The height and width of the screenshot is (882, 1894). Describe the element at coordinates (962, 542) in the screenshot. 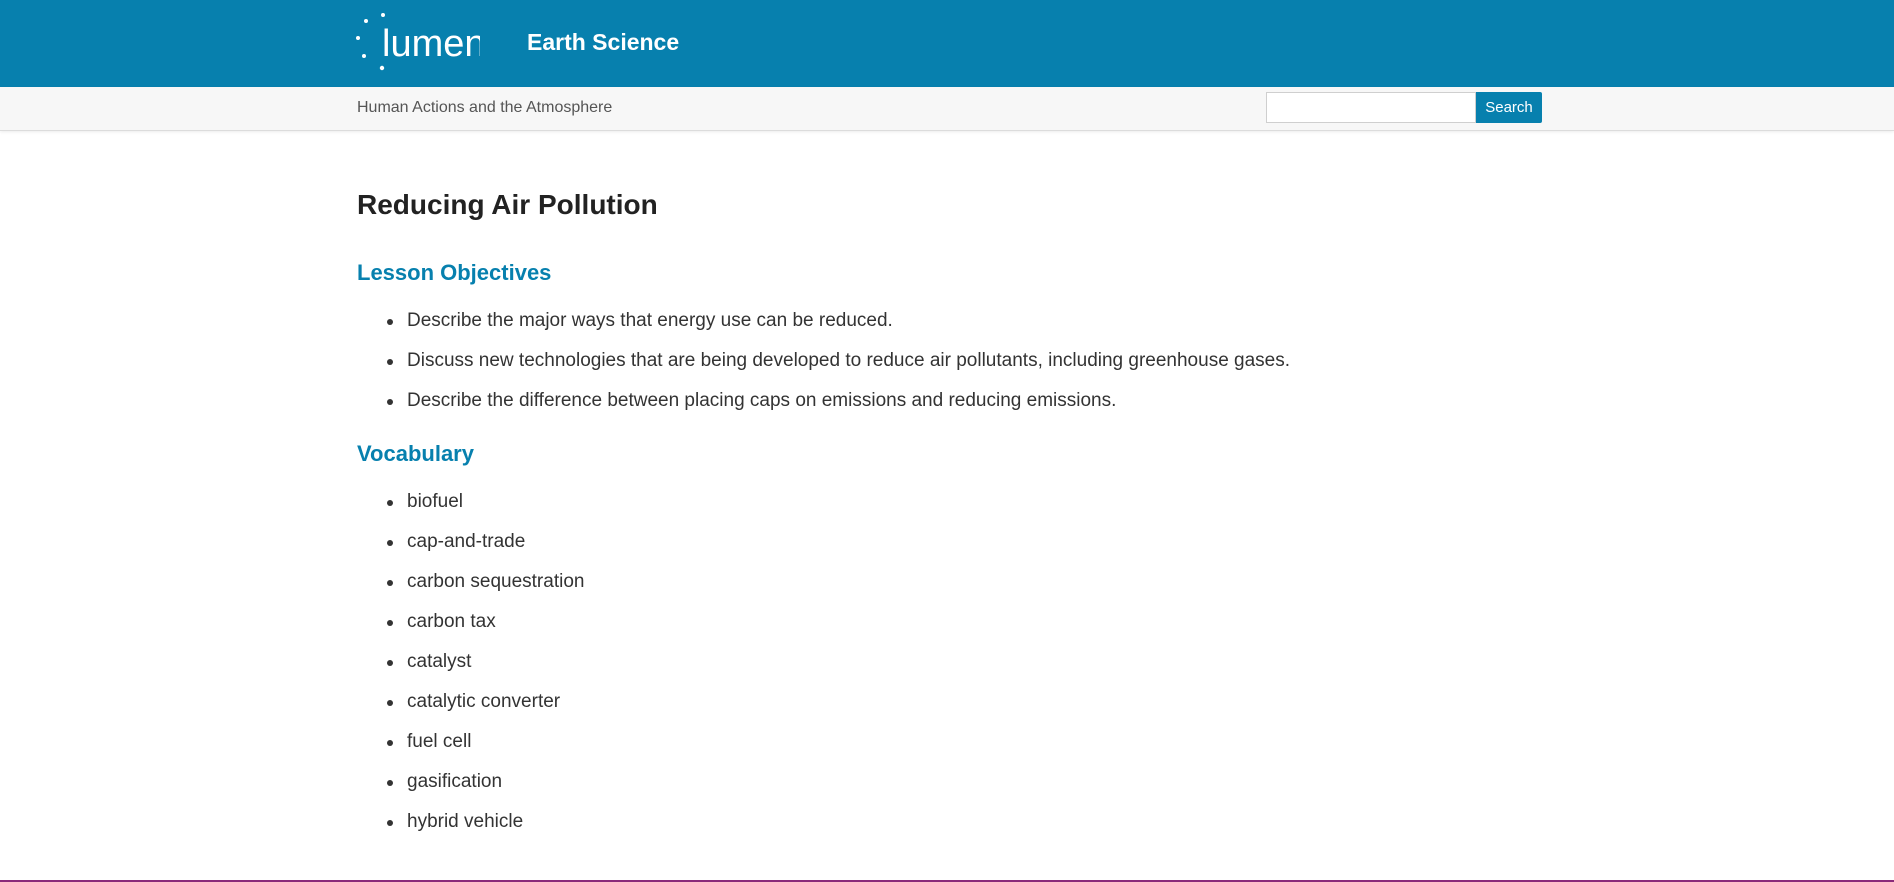

I see `vocabulary-item: cap-and-trade` at that location.